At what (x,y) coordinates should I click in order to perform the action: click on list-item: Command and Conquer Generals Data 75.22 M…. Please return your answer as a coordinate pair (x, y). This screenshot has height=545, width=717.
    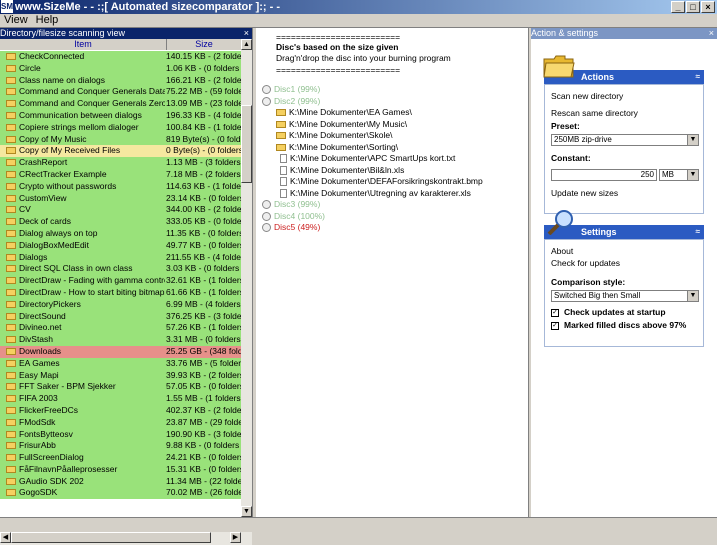
    Looking at the image, I should click on (120, 92).